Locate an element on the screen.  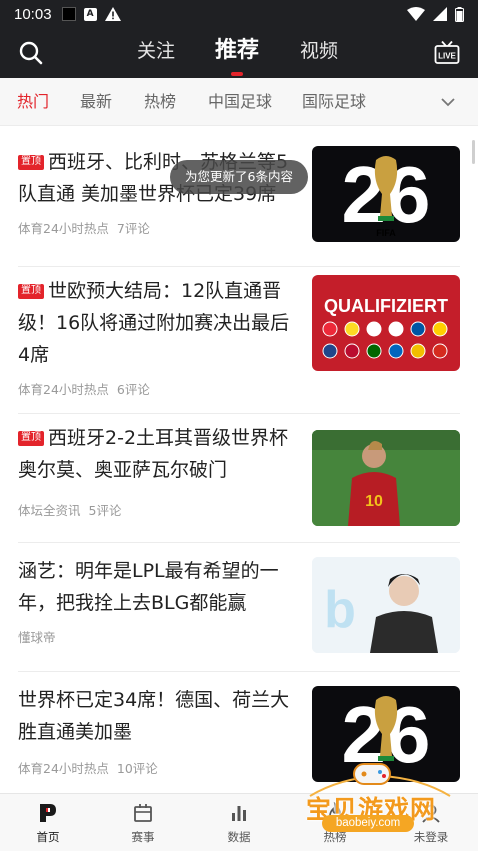
calendar-icon is located at coordinates (143, 813).